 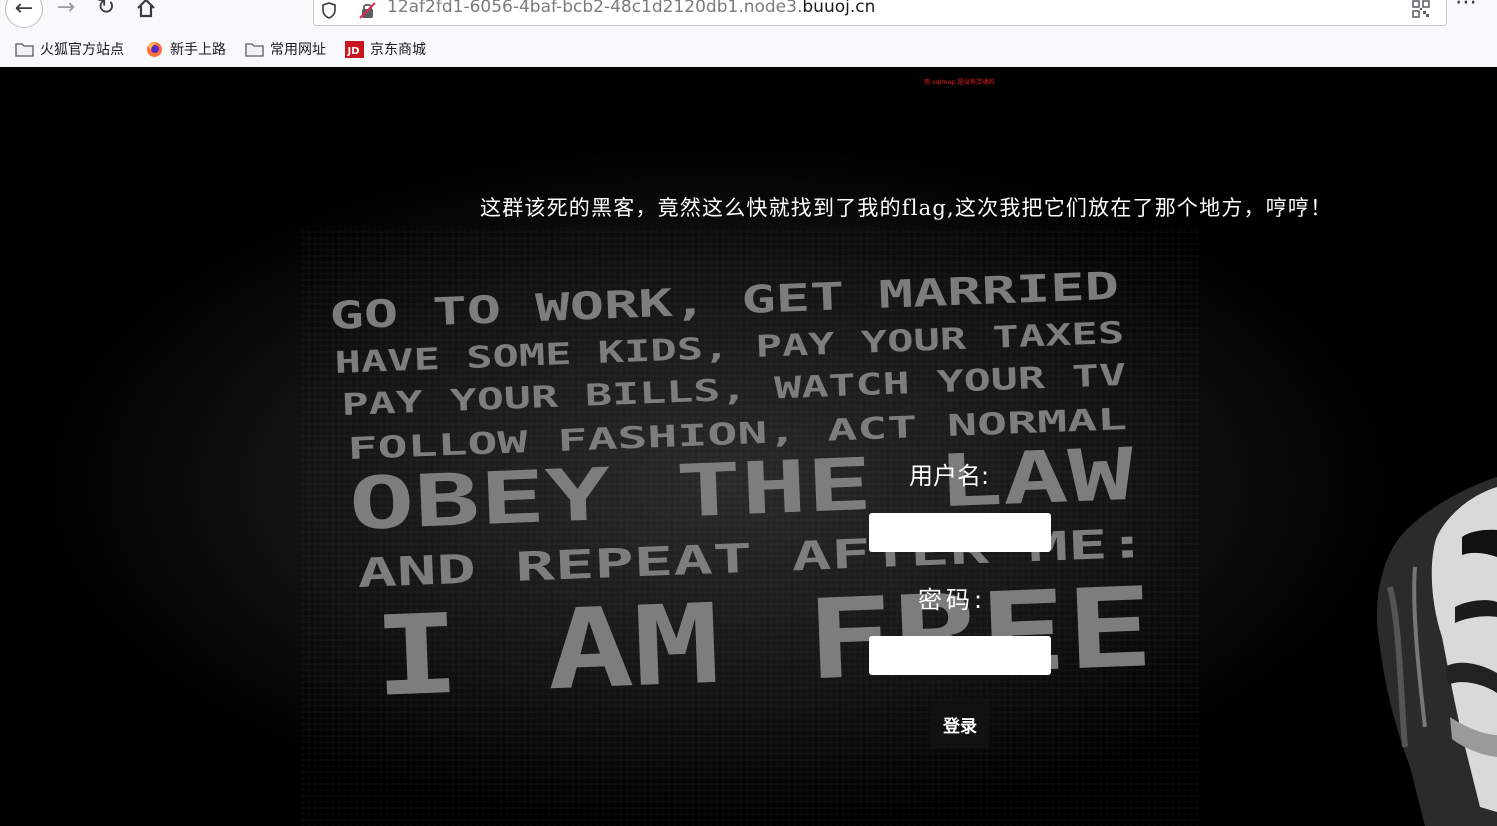 I want to click on forward-button: →, so click(x=66, y=13).